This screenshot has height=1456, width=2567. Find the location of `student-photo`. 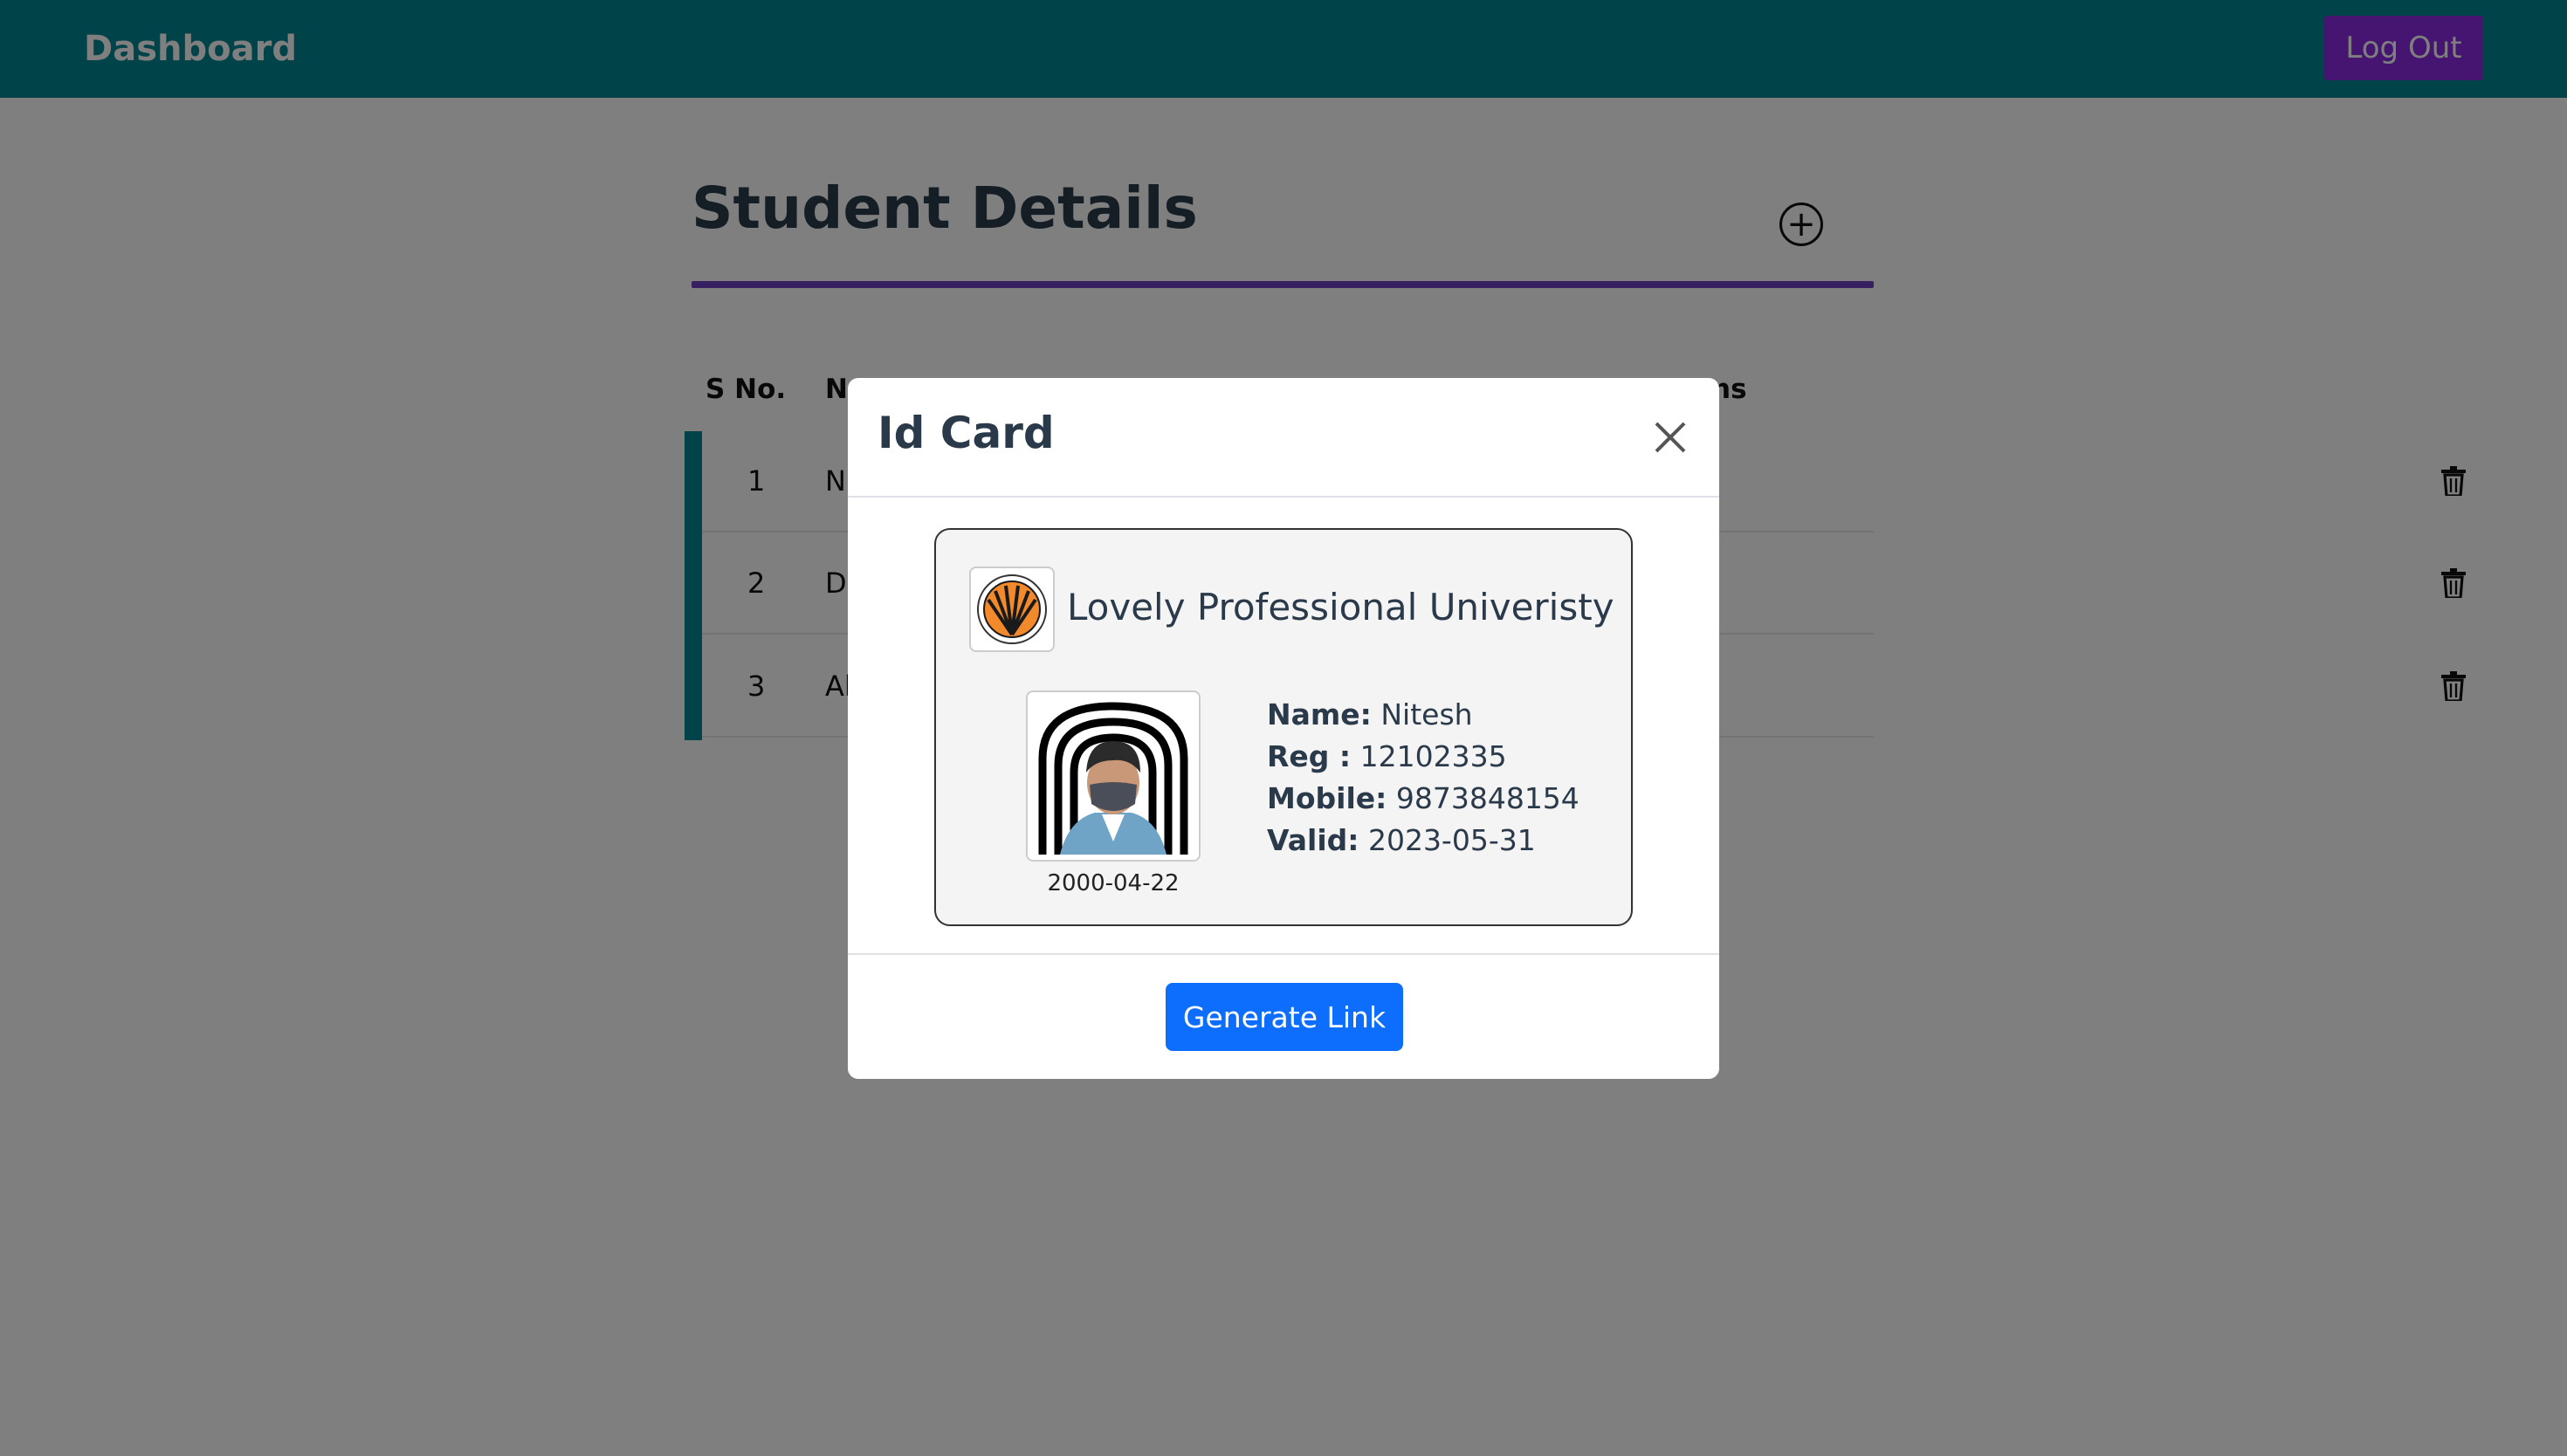

student-photo is located at coordinates (1113, 776).